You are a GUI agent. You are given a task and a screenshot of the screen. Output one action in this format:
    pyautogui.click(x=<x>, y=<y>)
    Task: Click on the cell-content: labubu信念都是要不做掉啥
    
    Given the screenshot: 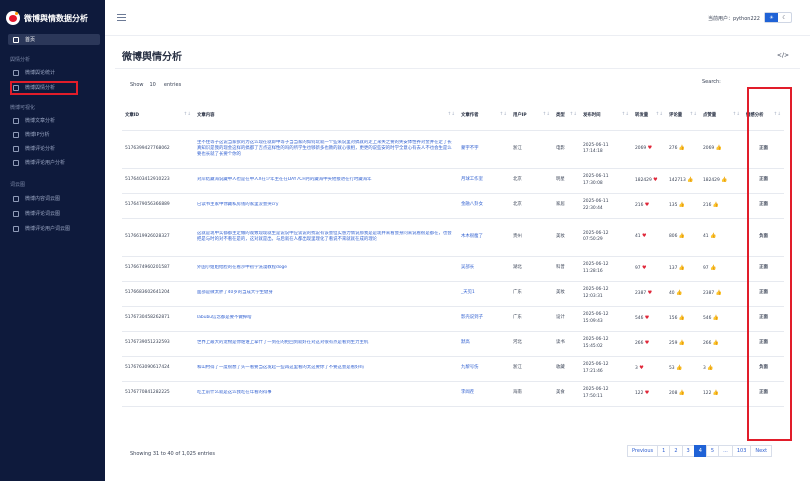 What is the action you would take?
    pyautogui.click(x=326, y=319)
    